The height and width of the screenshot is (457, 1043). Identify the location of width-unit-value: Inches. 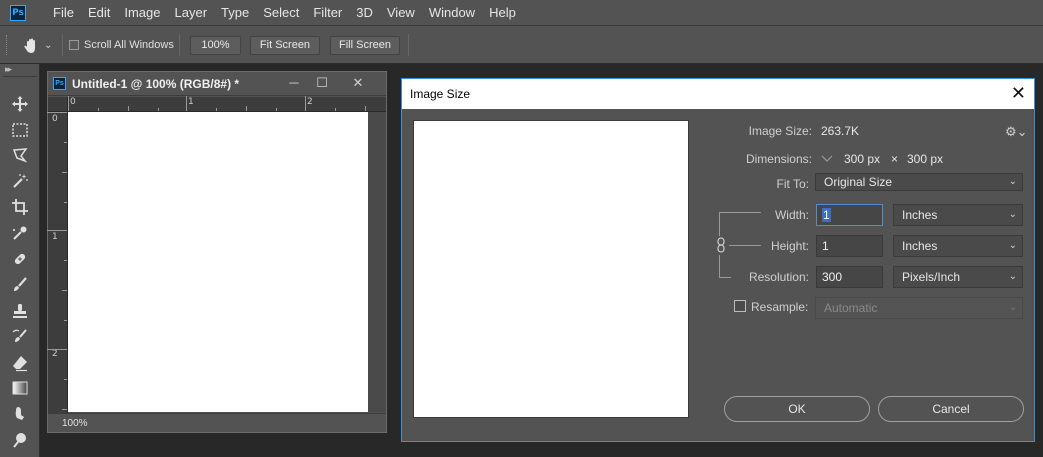
(920, 215).